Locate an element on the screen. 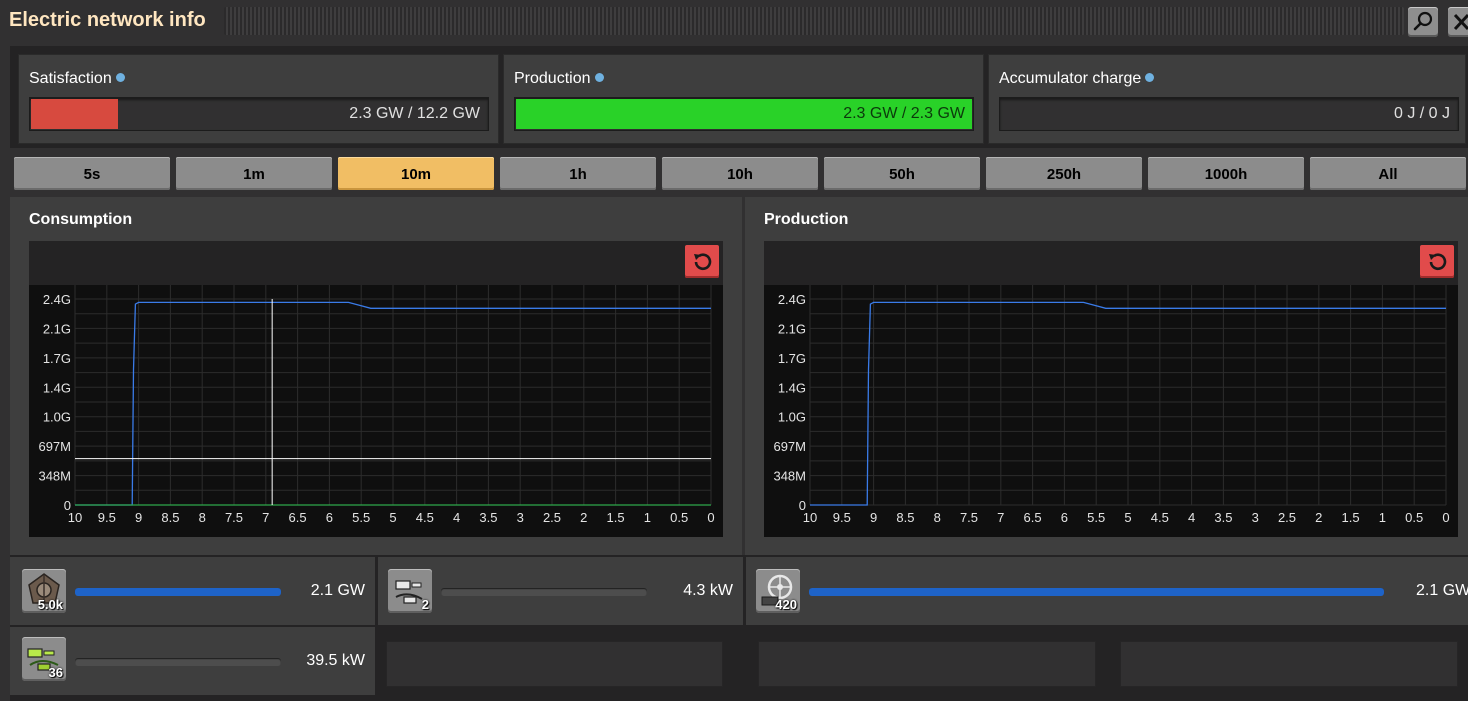 This screenshot has width=1468, height=701. production-selection-area is located at coordinates (1111, 263).